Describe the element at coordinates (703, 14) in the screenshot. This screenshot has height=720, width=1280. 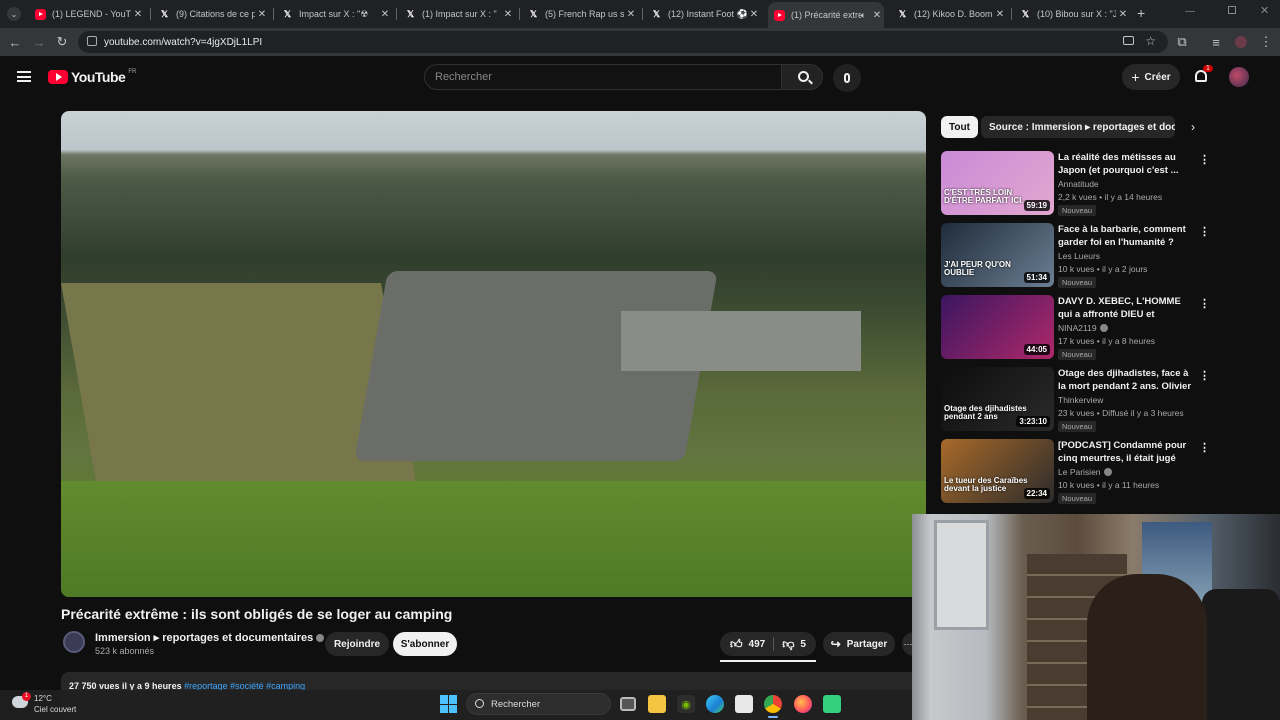
I see `browser-tab: 𝕏 (12) Instant Foot ⚽ ✕` at that location.